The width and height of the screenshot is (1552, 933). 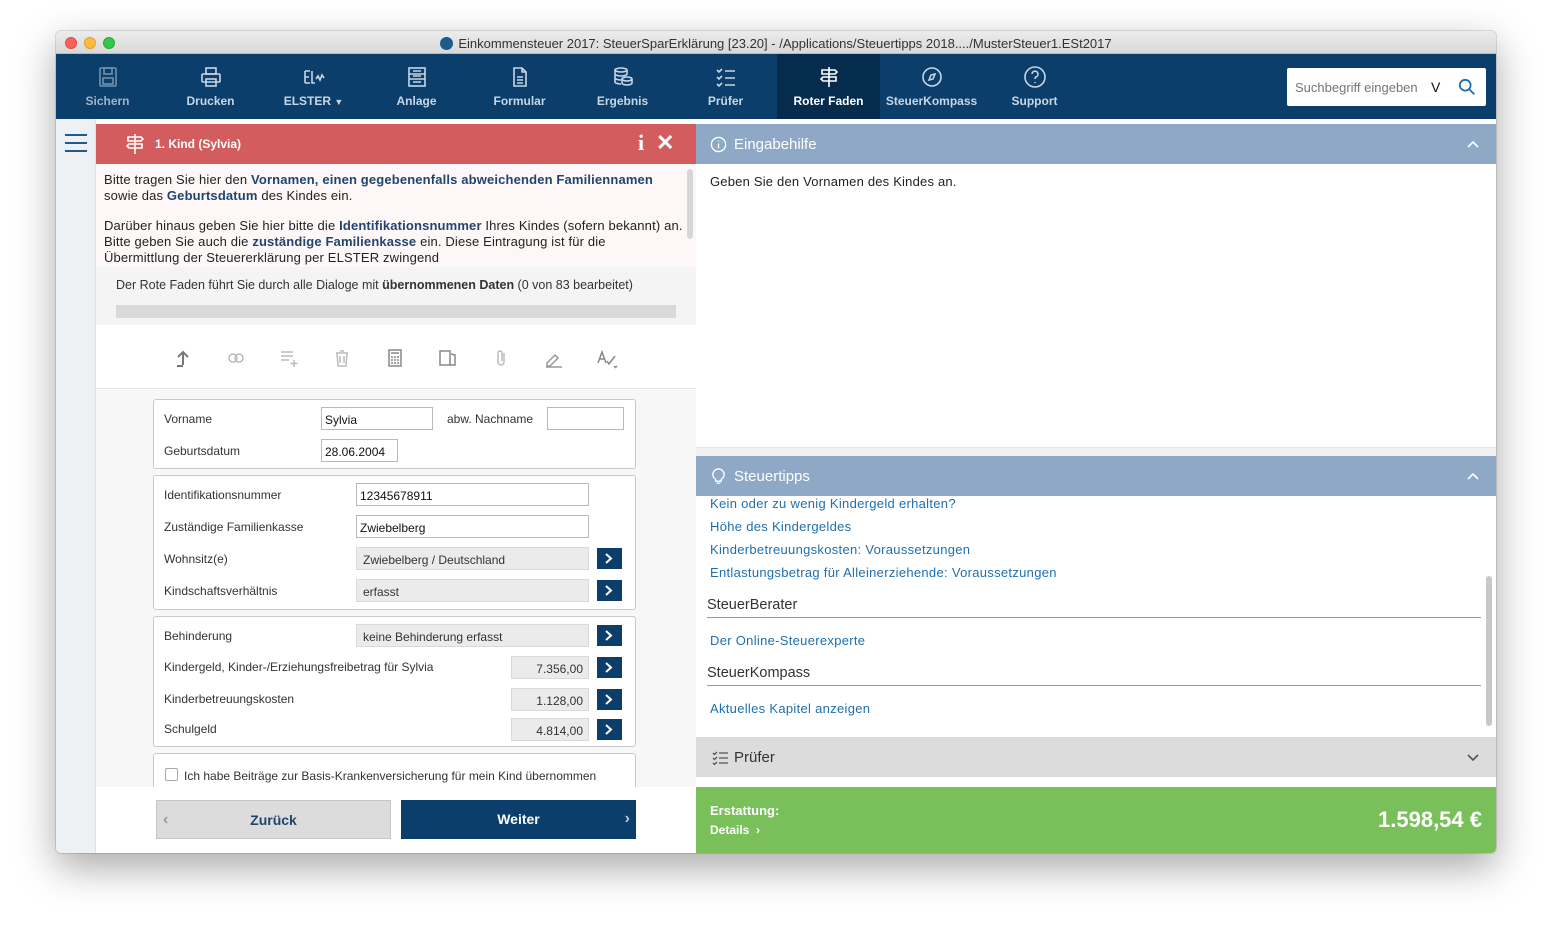 What do you see at coordinates (183, 358) in the screenshot?
I see `upload-icon` at bounding box center [183, 358].